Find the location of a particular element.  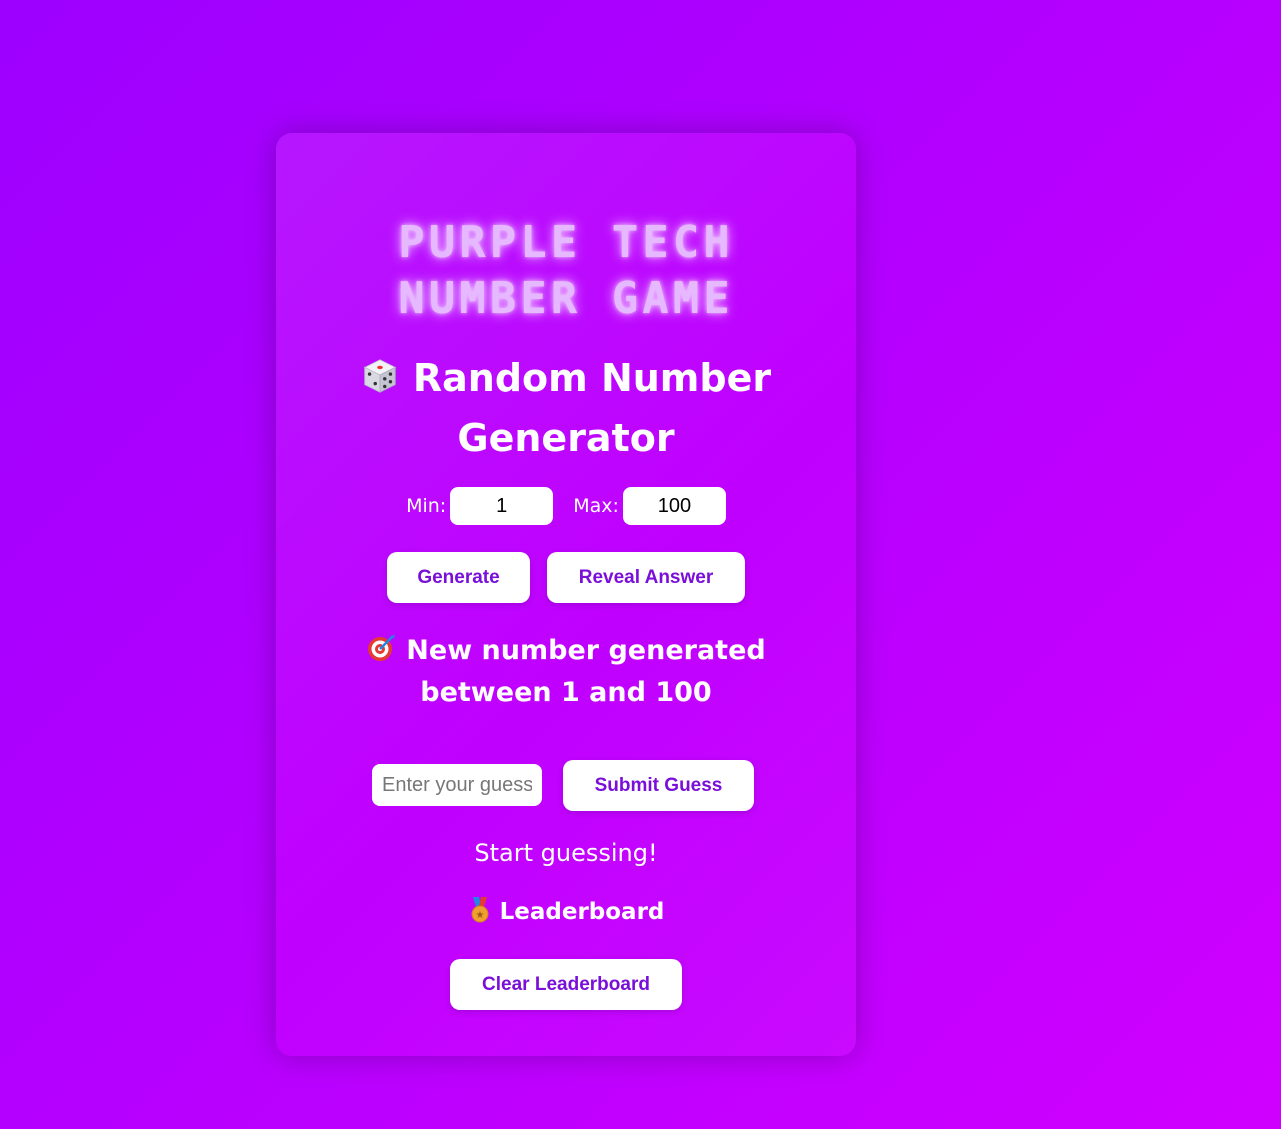

generate-button: Generate is located at coordinates (458, 577).